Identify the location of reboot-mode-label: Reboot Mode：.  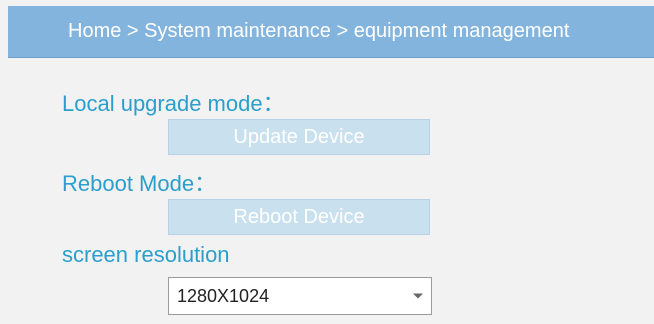
(139, 183).